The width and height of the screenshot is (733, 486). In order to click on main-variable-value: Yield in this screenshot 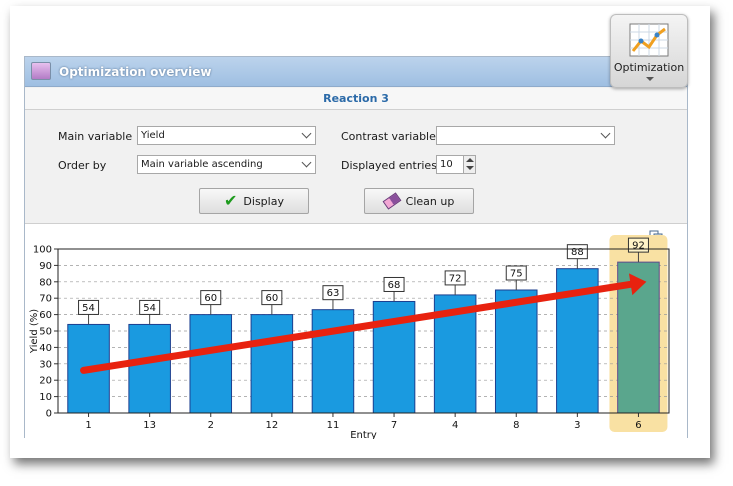, I will do `click(153, 135)`.